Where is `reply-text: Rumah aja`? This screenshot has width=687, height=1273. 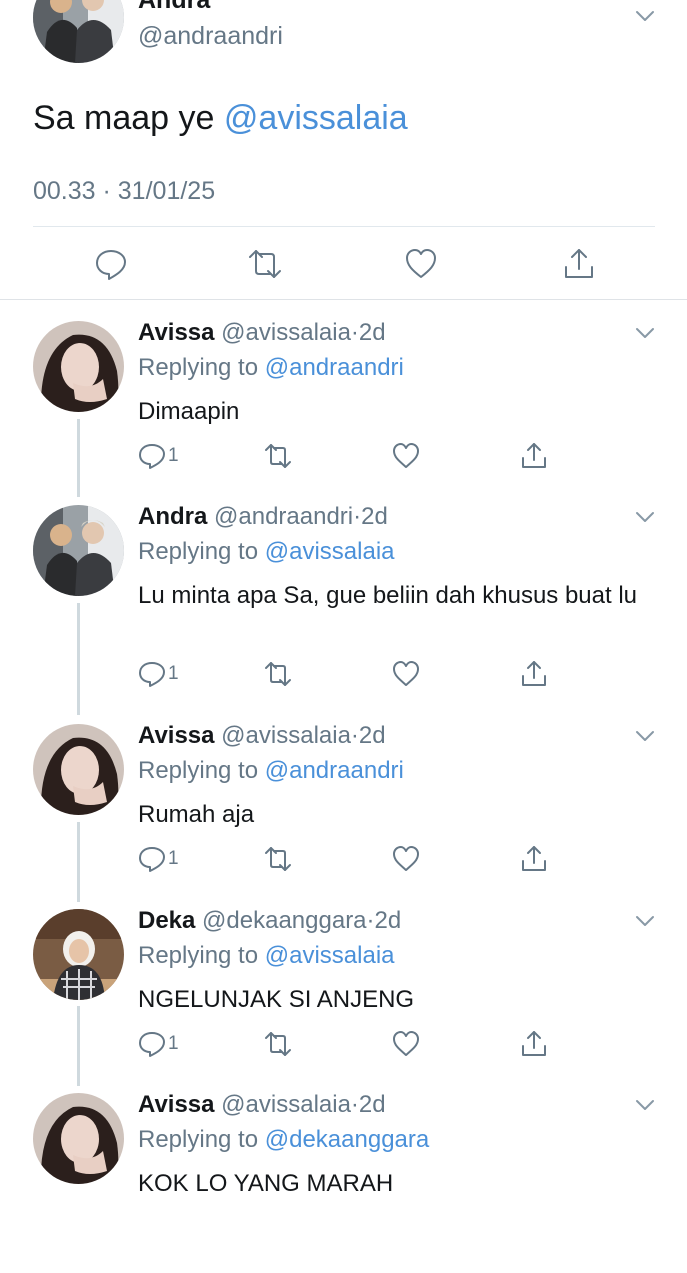 reply-text: Rumah aja is located at coordinates (196, 814).